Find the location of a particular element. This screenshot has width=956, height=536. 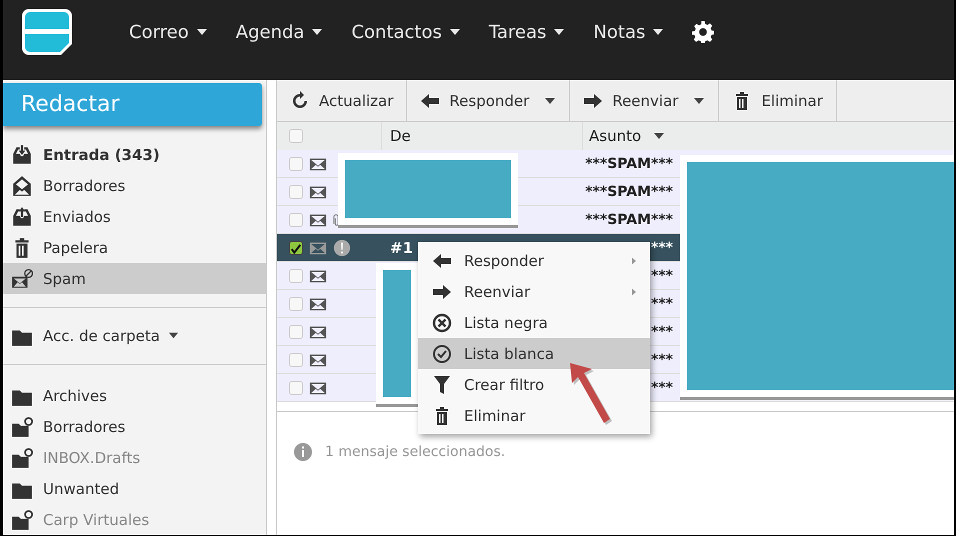

folder-item: Enviados is located at coordinates (134, 216).